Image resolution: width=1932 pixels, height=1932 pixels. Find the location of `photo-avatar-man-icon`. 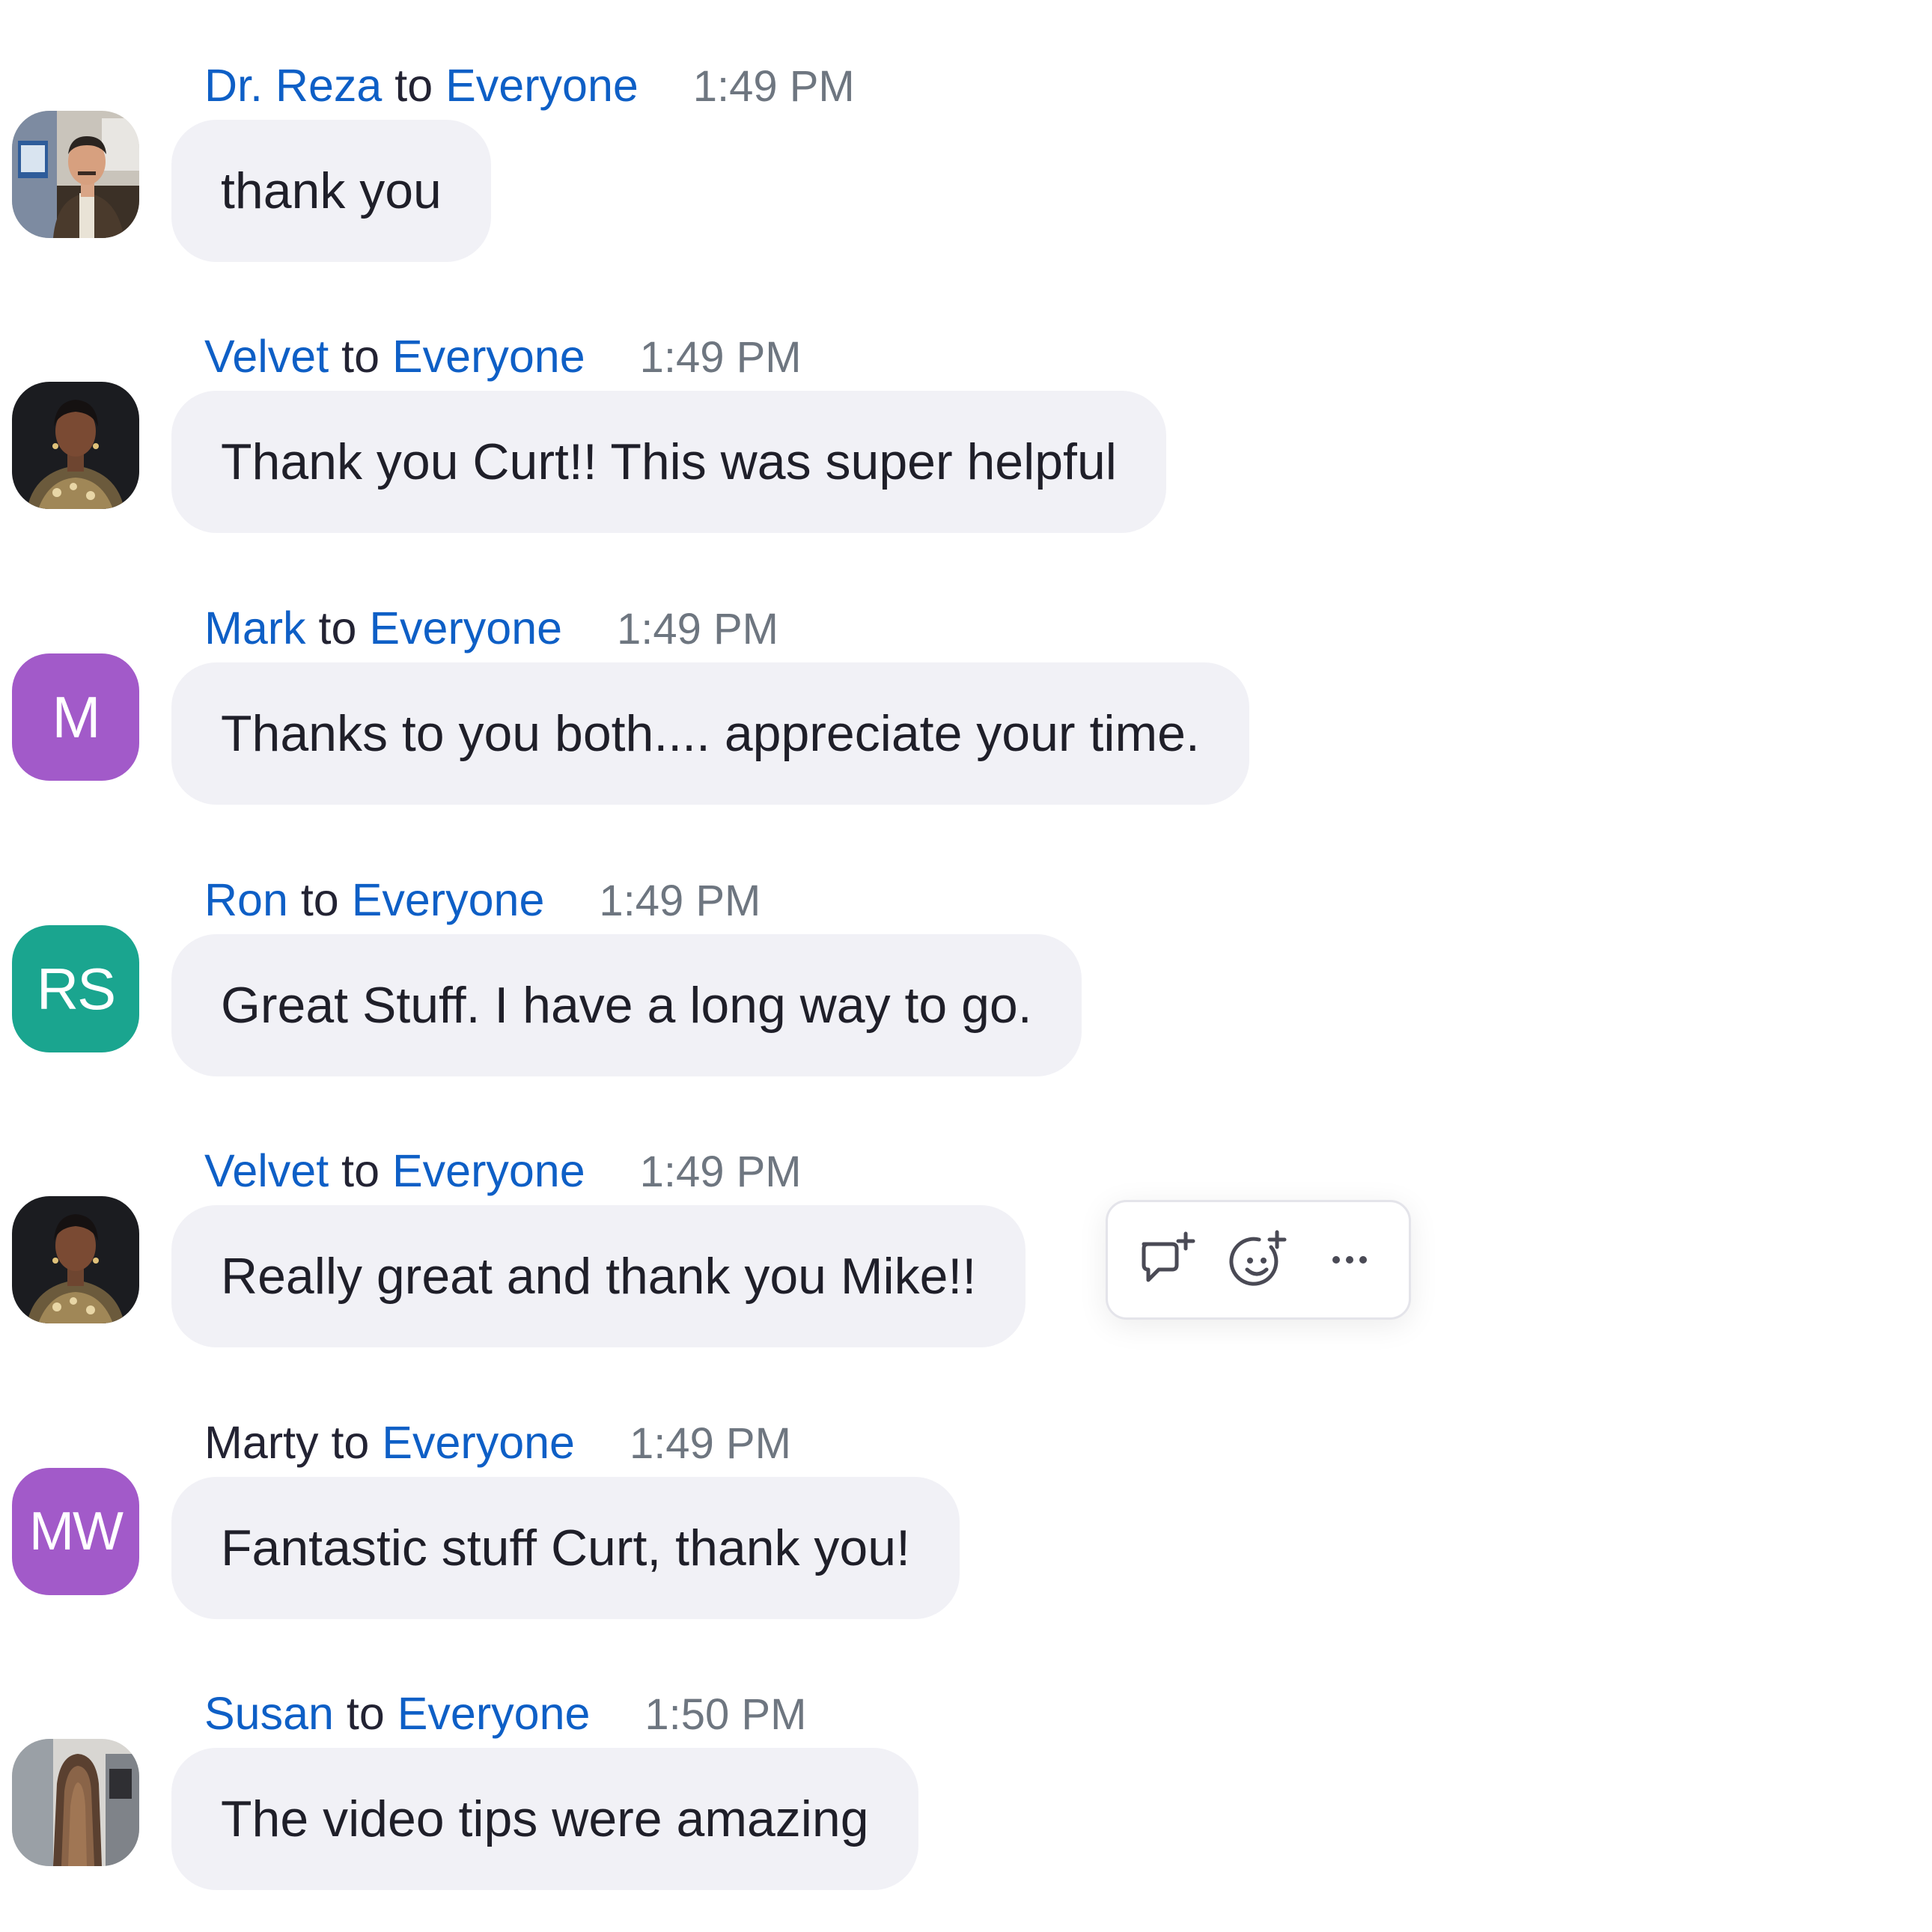

photo-avatar-man-icon is located at coordinates (75, 174).